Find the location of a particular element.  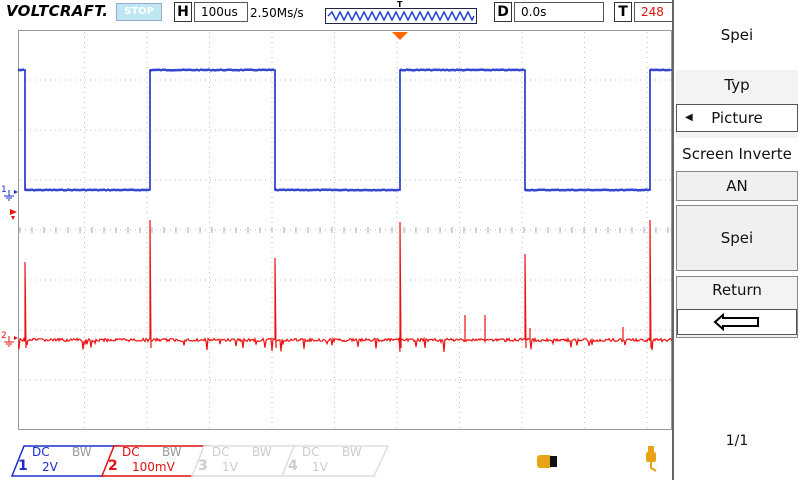

ch2-marker: 2 is located at coordinates (9, 340).